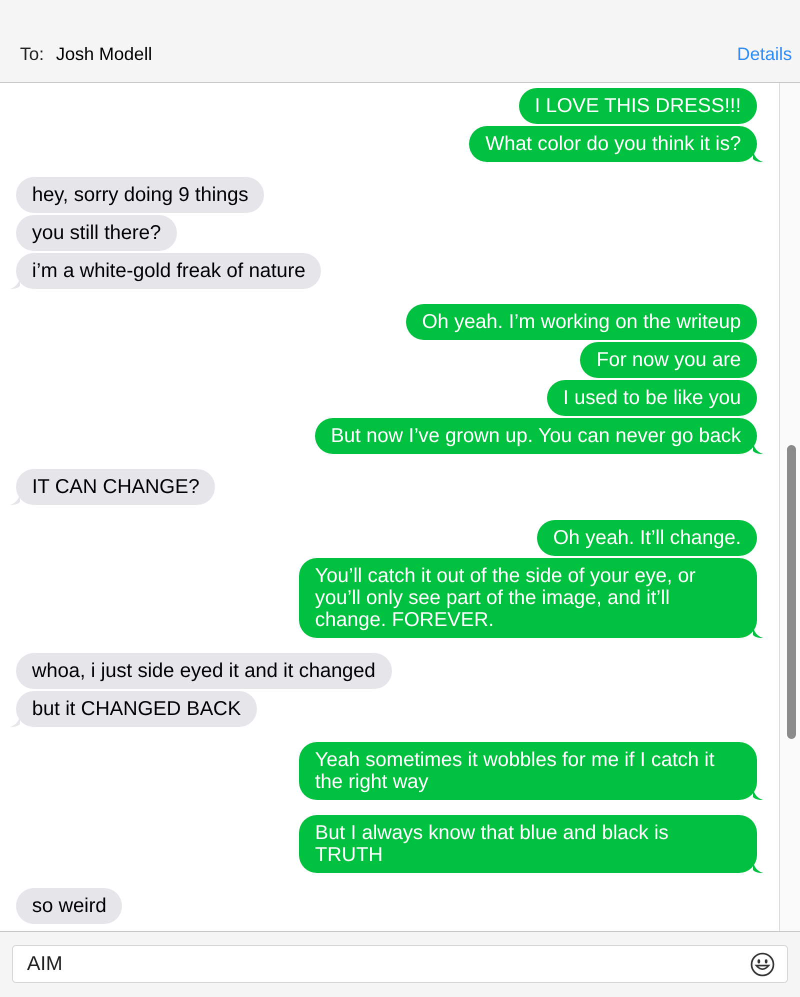 Image resolution: width=800 pixels, height=997 pixels. What do you see at coordinates (32, 54) in the screenshot?
I see `to-label: To:` at bounding box center [32, 54].